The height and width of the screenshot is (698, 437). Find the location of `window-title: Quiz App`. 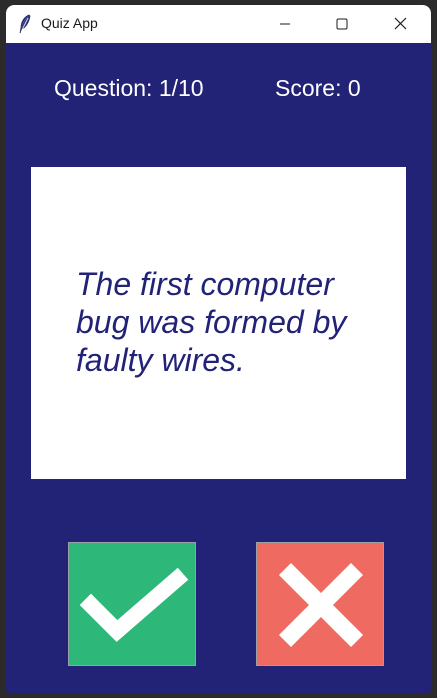

window-title: Quiz App is located at coordinates (69, 23).